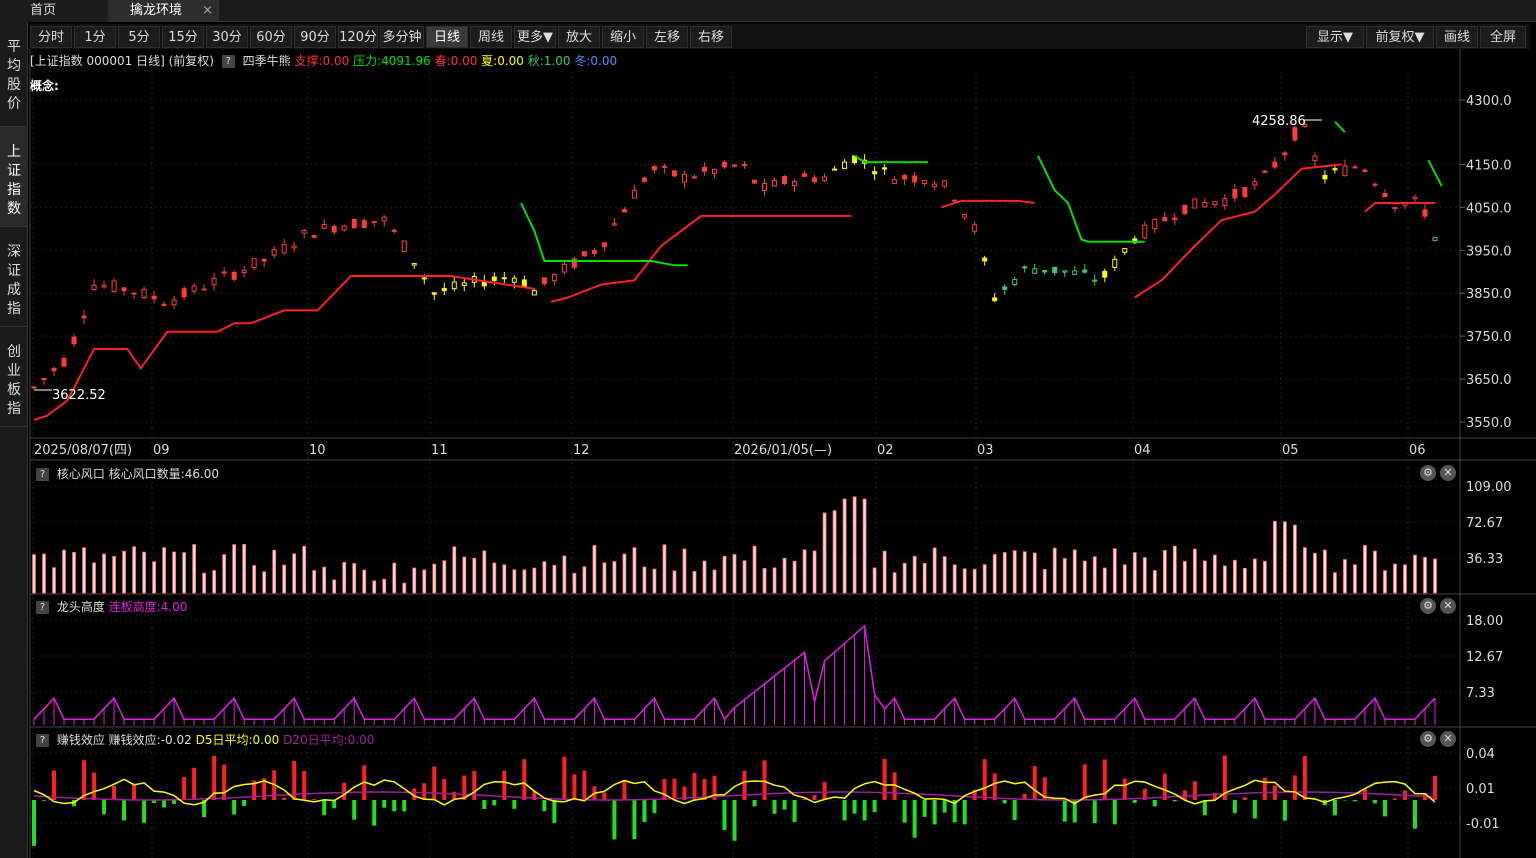 The height and width of the screenshot is (858, 1536). What do you see at coordinates (163, 11) in the screenshot?
I see `tab-active: 擒龙环境 ×` at bounding box center [163, 11].